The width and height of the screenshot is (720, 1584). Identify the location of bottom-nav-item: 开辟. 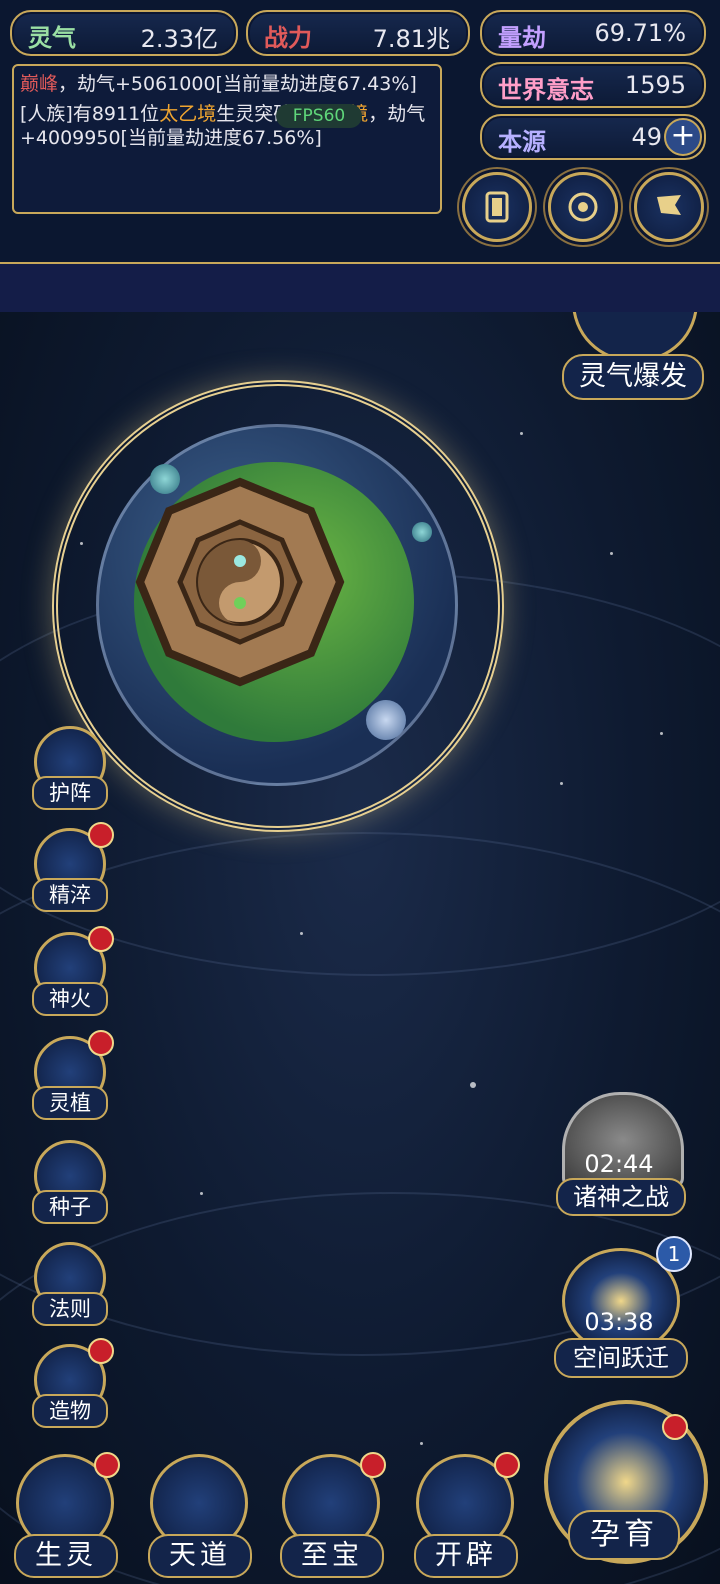
(464, 1515).